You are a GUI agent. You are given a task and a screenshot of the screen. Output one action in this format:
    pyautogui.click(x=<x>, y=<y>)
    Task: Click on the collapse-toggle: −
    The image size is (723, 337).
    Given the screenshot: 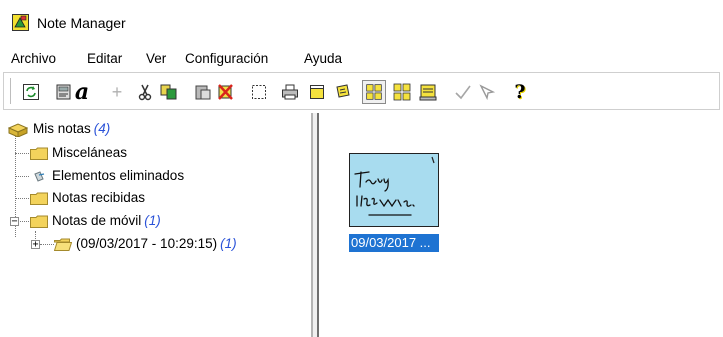 What is the action you would take?
    pyautogui.click(x=14, y=222)
    